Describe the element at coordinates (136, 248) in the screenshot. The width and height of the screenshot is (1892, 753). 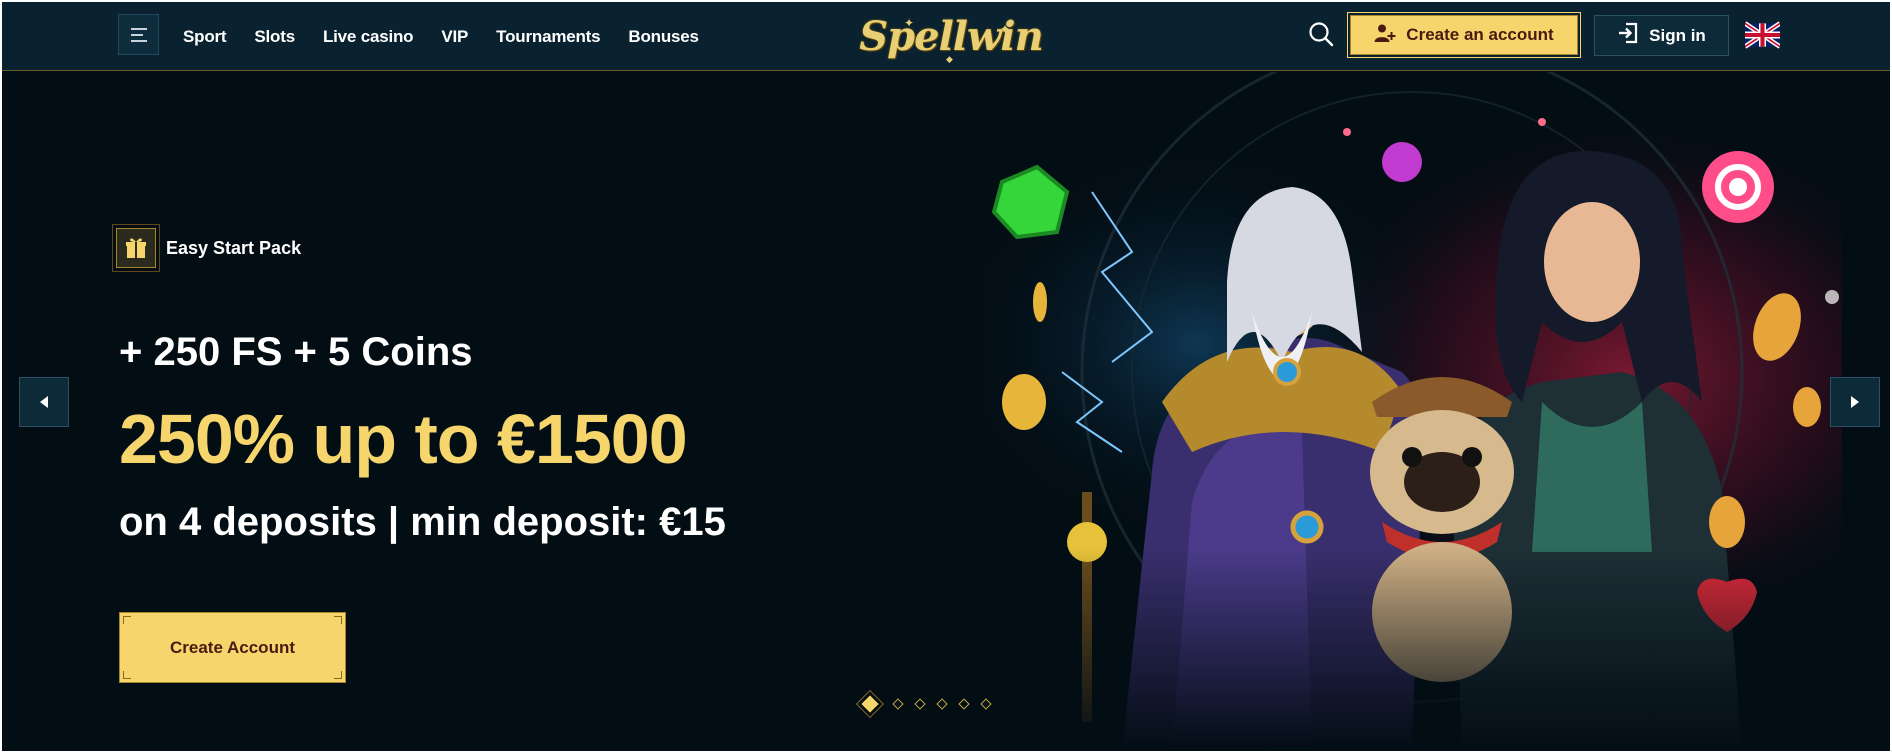
I see `gift-icon` at that location.